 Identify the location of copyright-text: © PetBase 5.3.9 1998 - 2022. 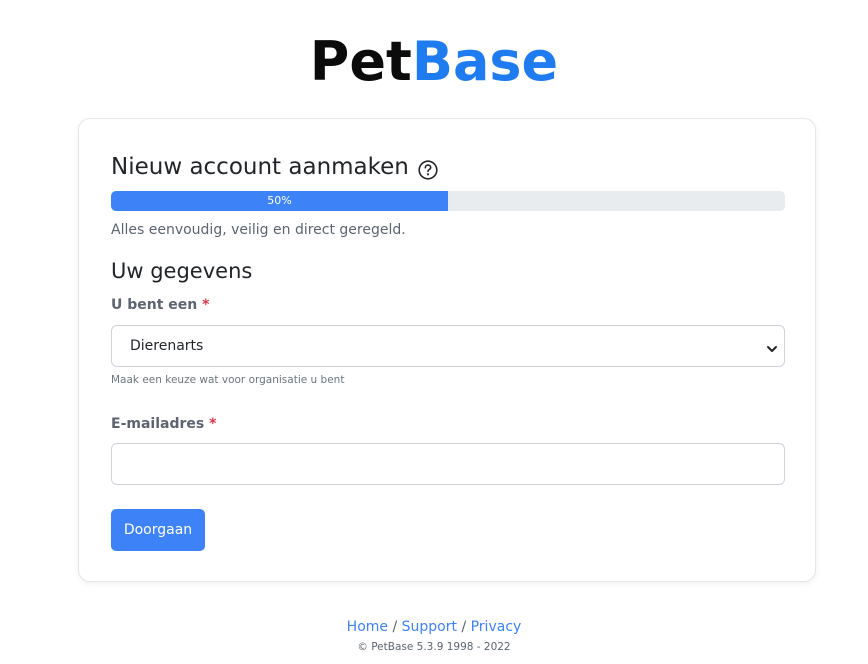
(434, 647).